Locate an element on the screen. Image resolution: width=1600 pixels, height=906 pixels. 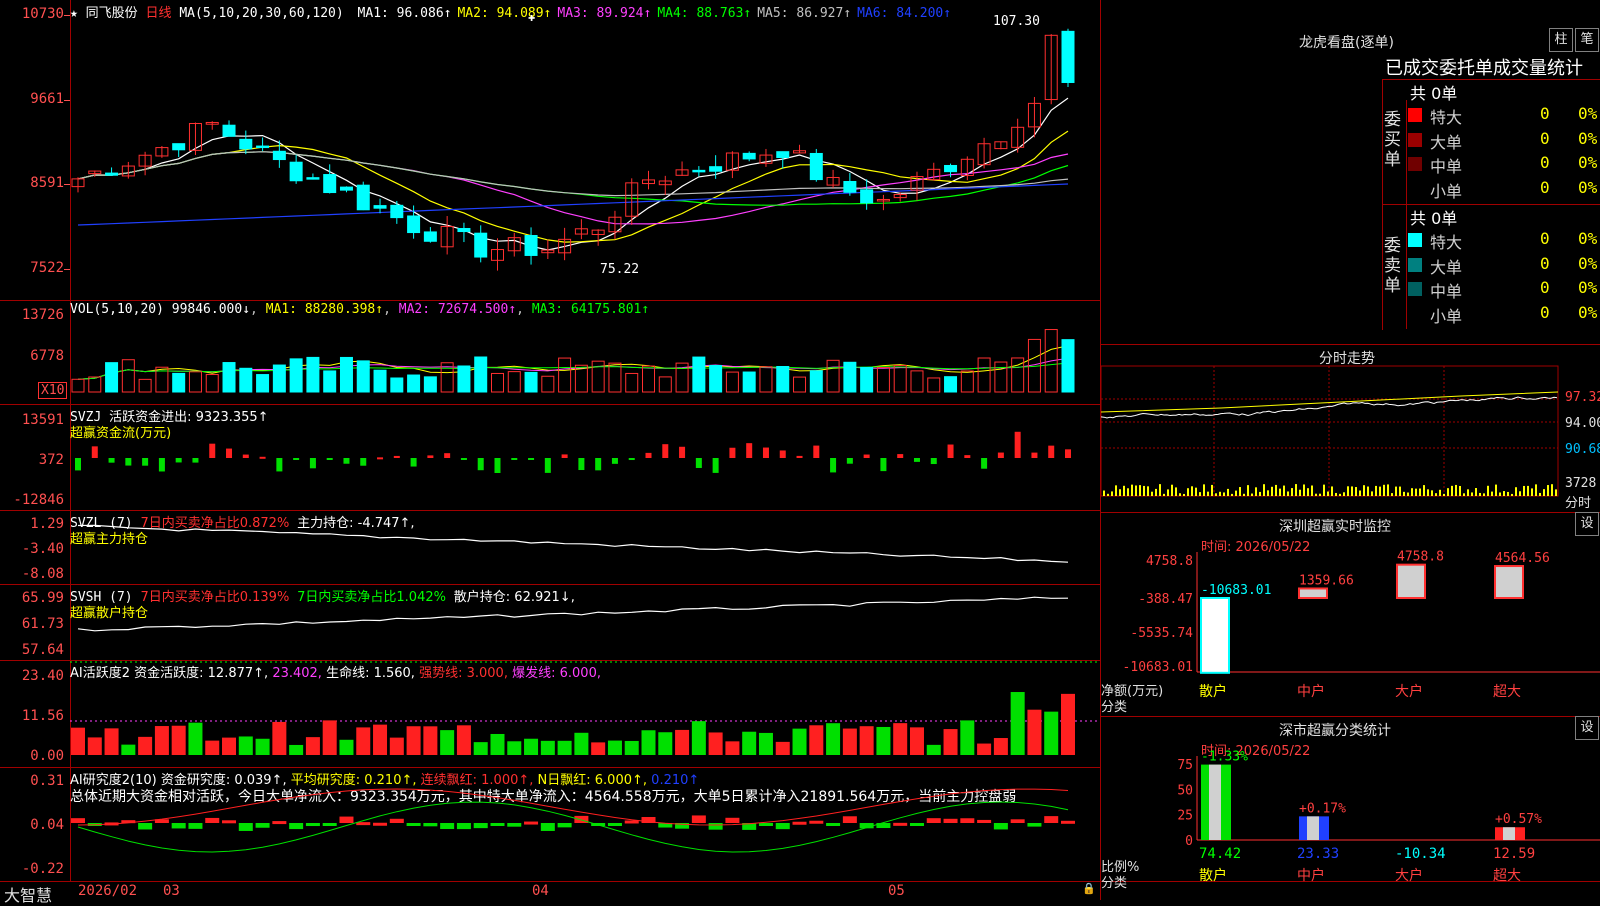
sell-label: 委卖单 is located at coordinates (1392, 266).